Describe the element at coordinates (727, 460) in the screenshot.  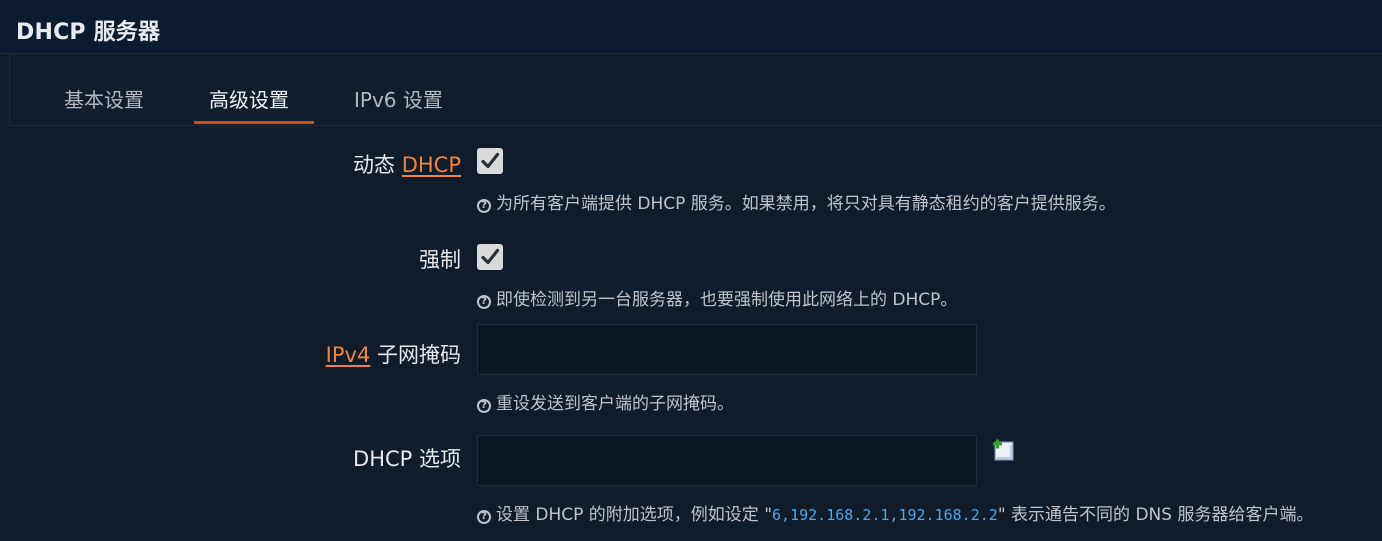
I see `dhcp-options-input` at that location.